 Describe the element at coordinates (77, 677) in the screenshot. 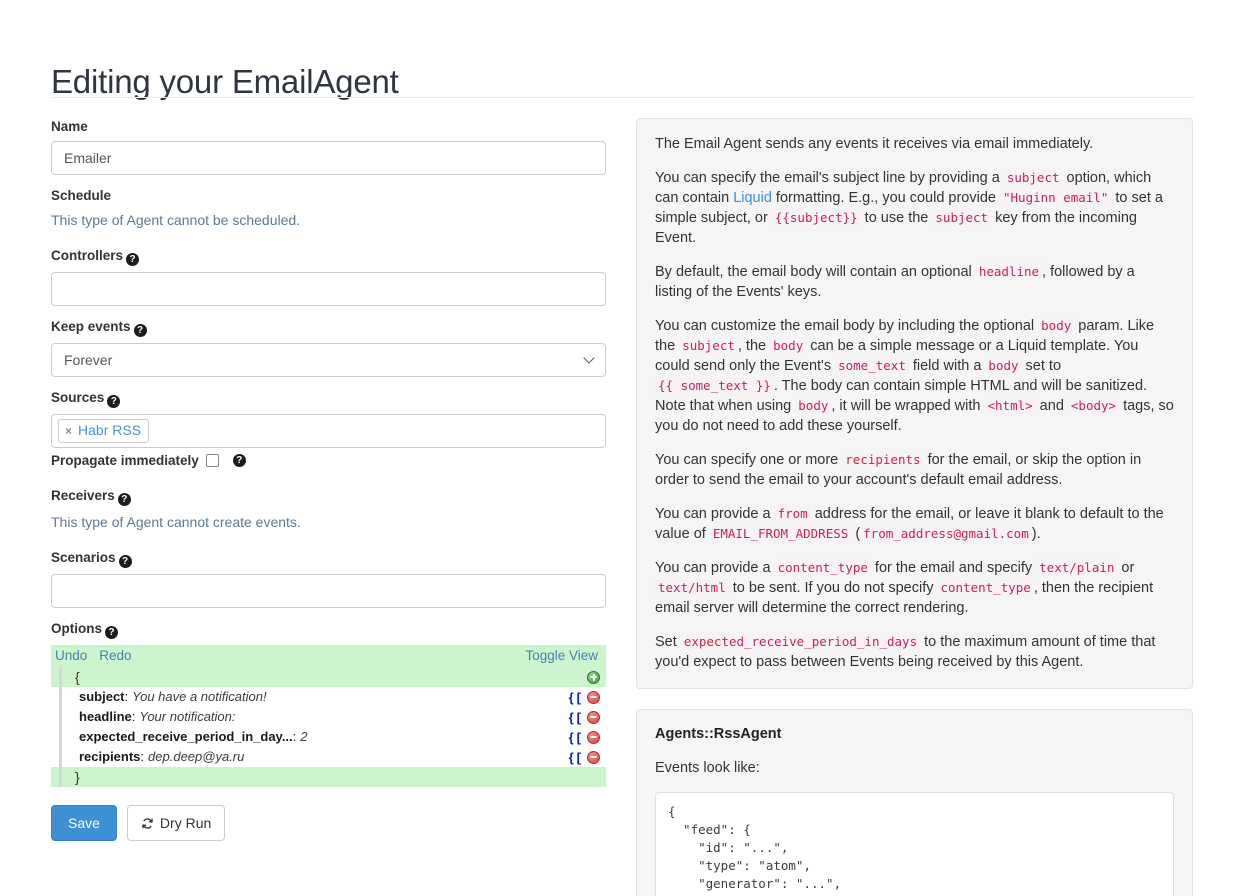

I see `json-open-brace: {` at that location.